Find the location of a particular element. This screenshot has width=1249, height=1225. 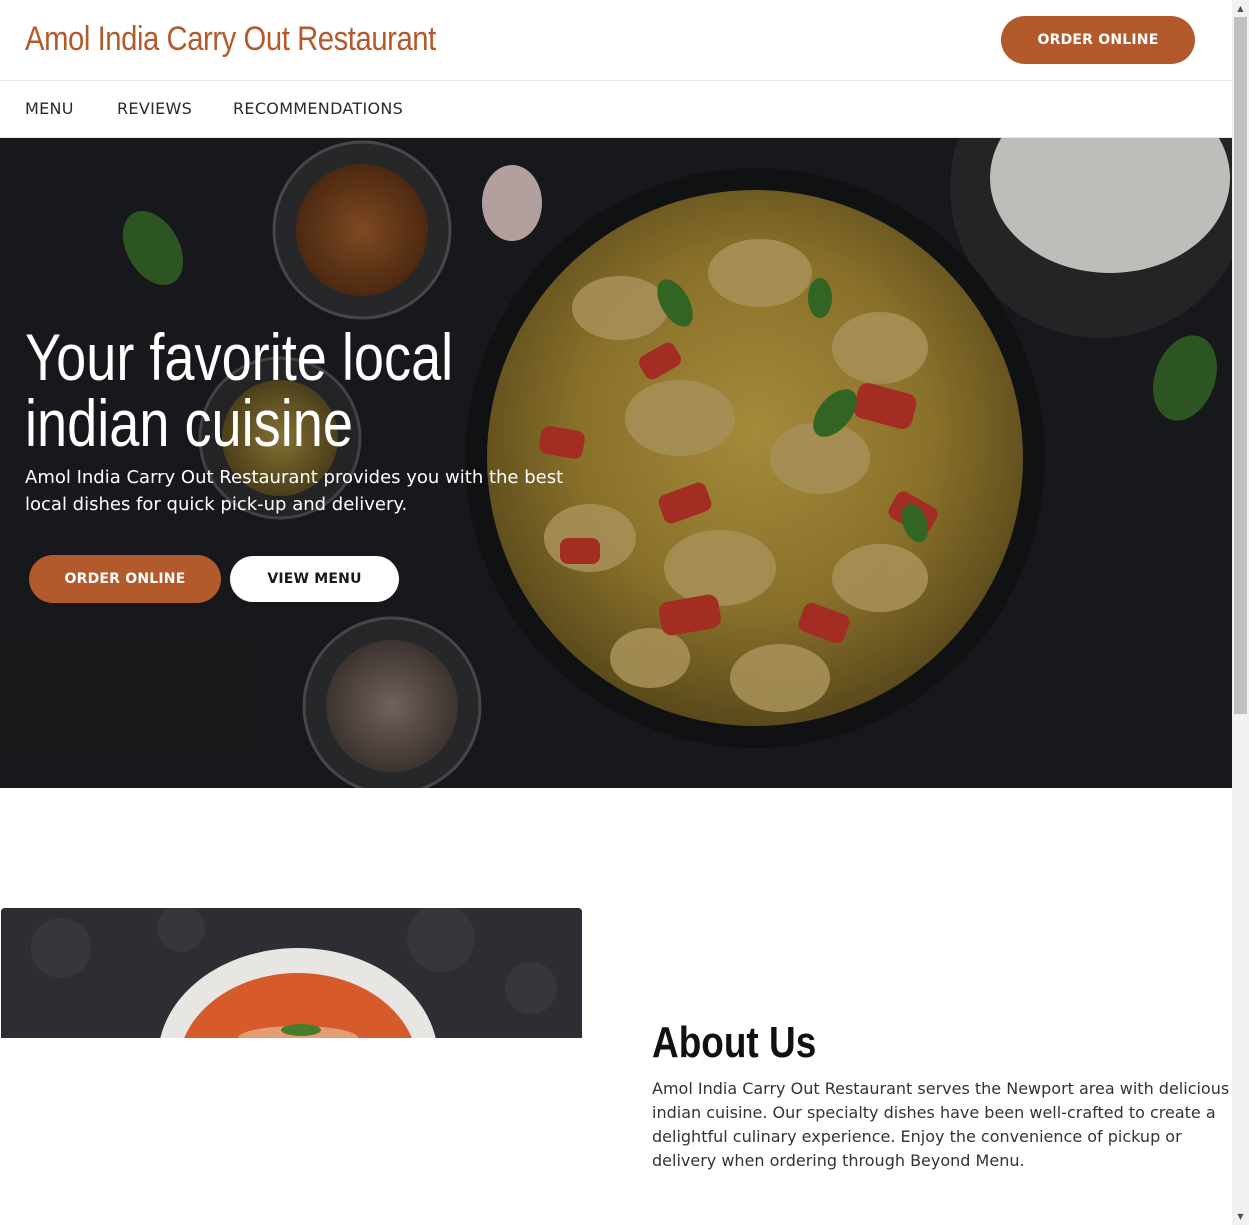

page-scrollbar: ▲ ▼ is located at coordinates (1240, 612).